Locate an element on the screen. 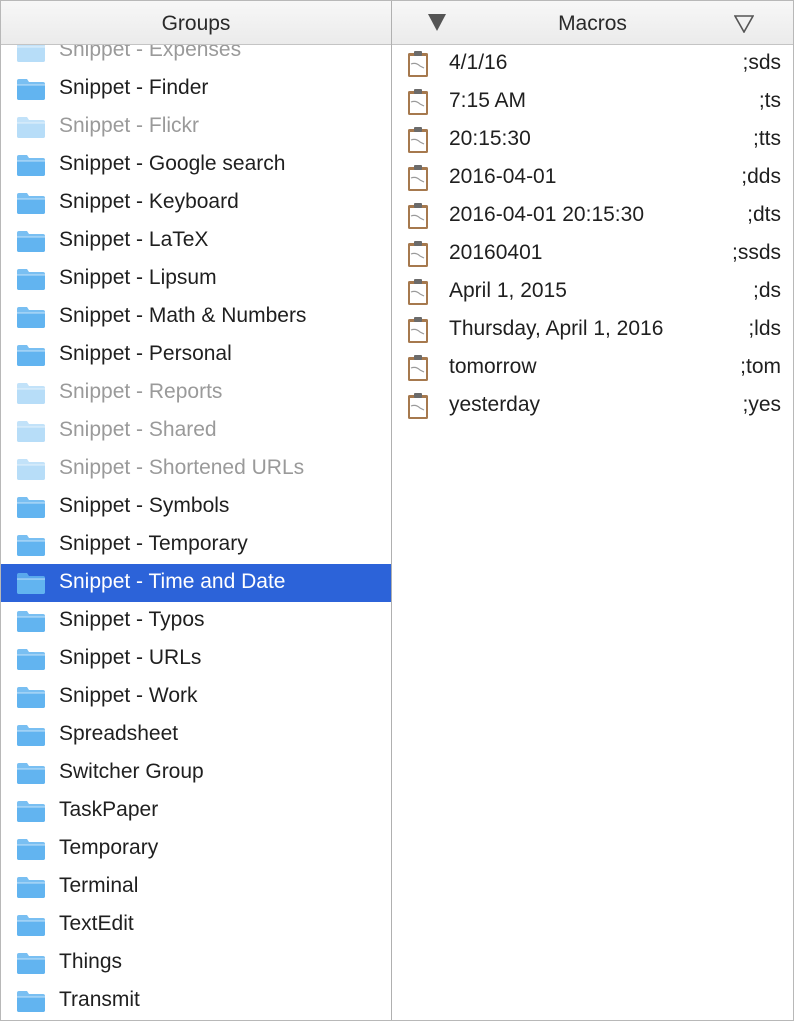 Image resolution: width=794 pixels, height=1021 pixels. group-row: Snippet - Math & Numbers is located at coordinates (196, 317).